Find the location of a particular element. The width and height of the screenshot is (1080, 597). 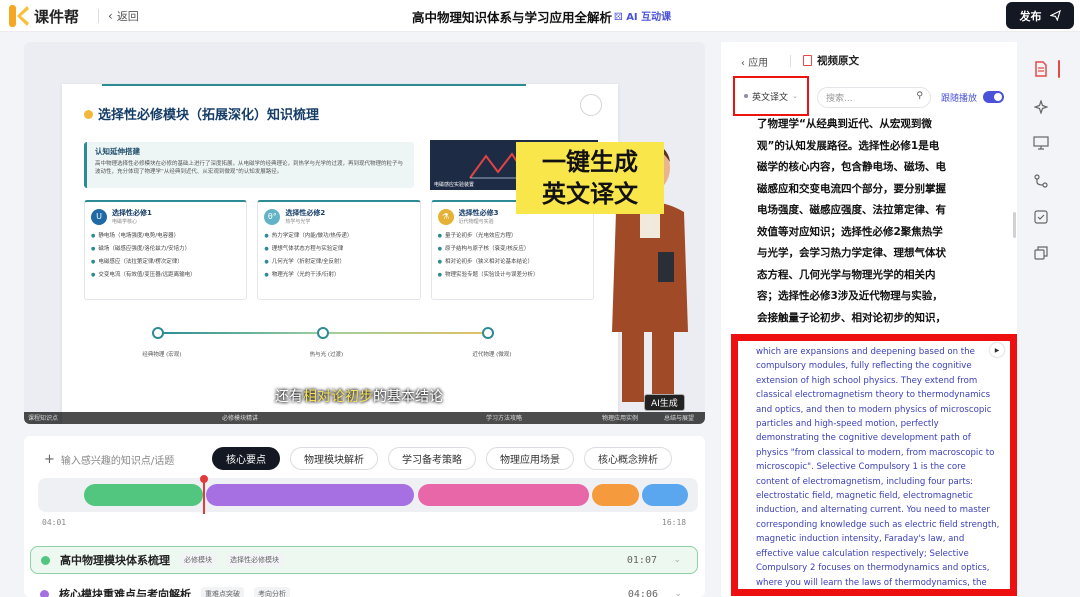

chapter-tag: 重难点突破 is located at coordinates (222, 592).